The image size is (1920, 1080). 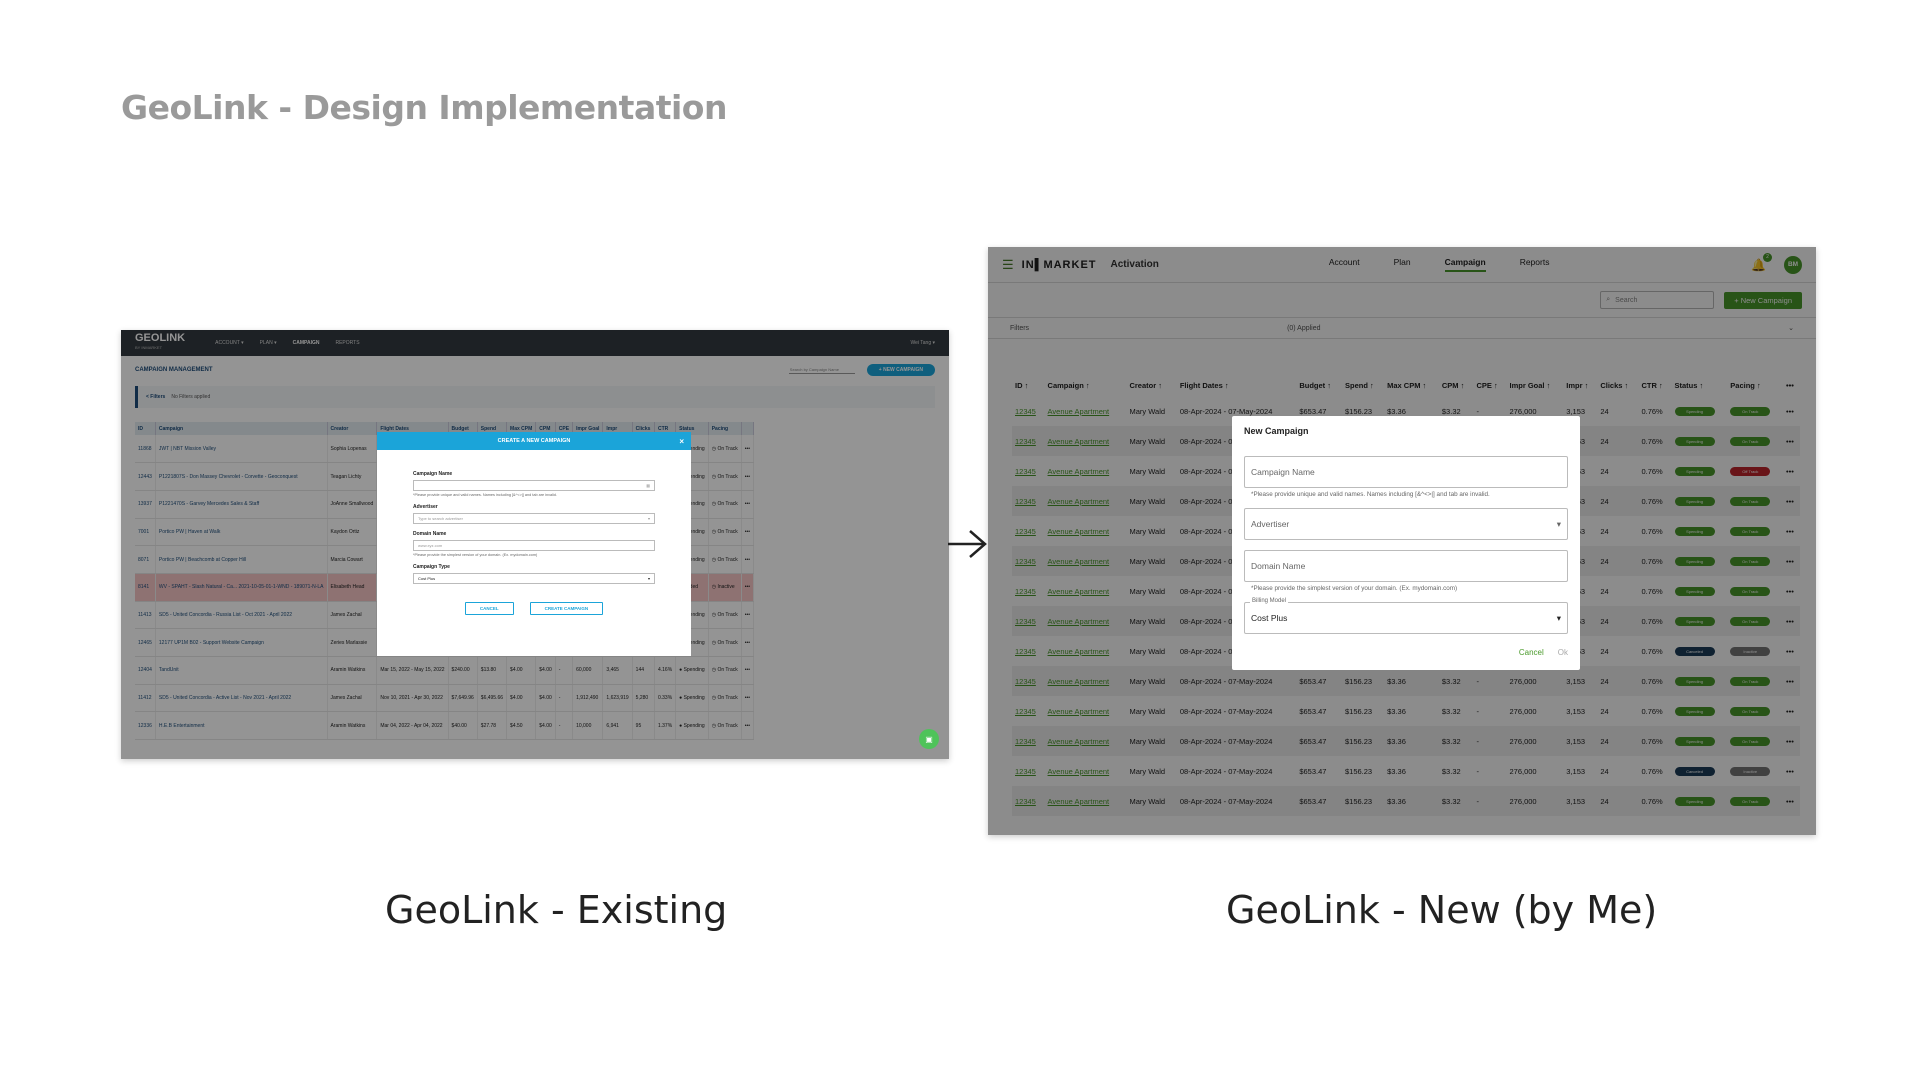 What do you see at coordinates (681, 441) in the screenshot?
I see `close-icon: ×` at bounding box center [681, 441].